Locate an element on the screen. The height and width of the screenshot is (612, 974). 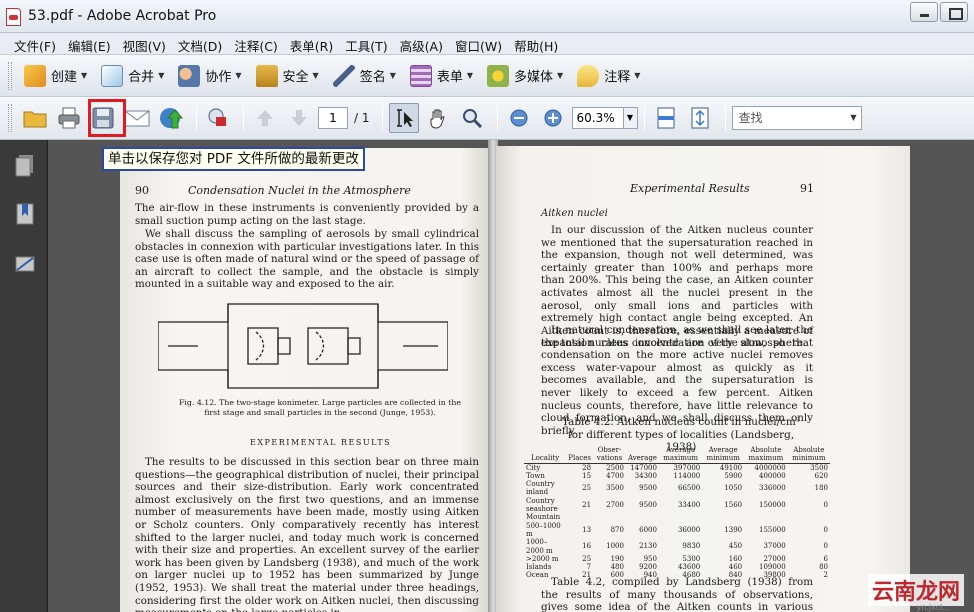
secure-button: 安全 ▼ is located at coordinates (287, 76).